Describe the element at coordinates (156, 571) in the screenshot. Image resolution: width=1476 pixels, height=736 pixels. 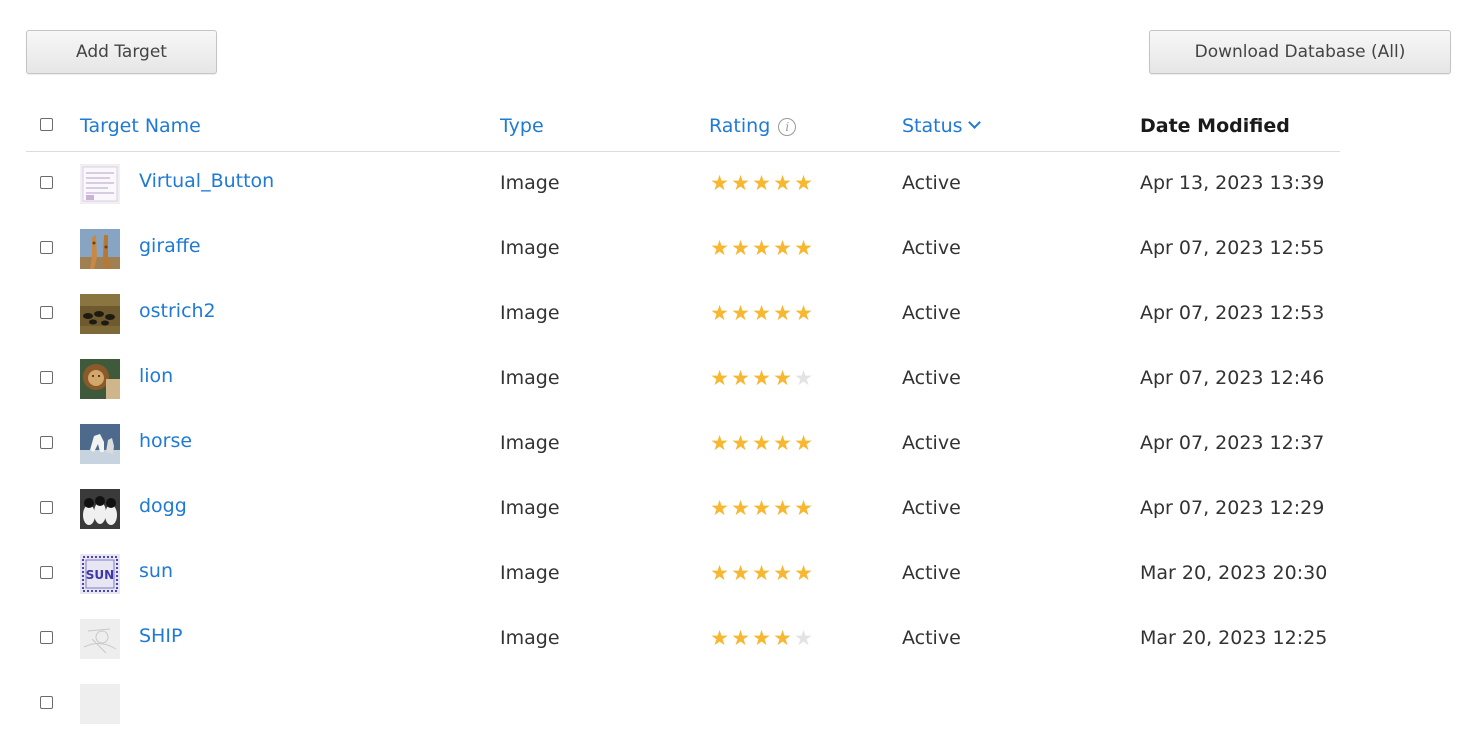
I see `target-name-link: sun` at that location.